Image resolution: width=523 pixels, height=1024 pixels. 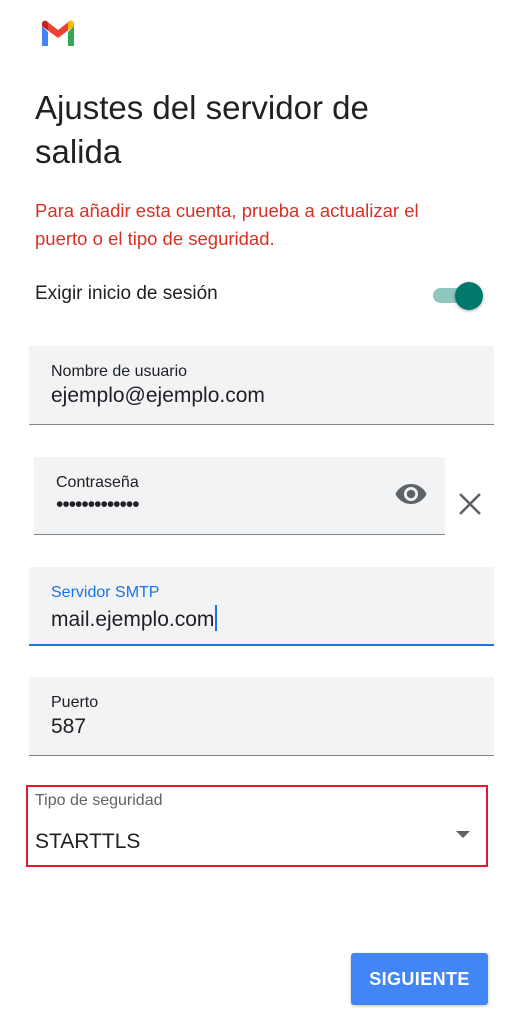 I want to click on dropdown-arrow-icon, so click(x=463, y=834).